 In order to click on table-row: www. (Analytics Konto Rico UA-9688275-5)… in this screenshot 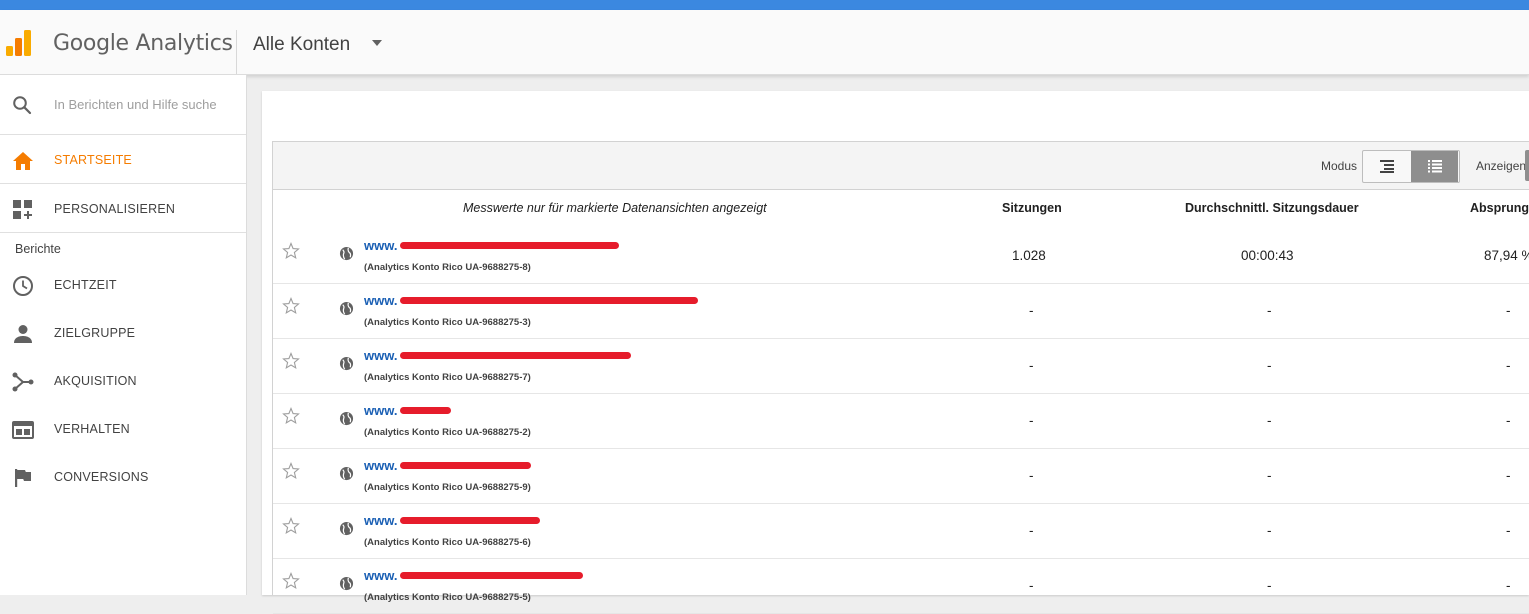, I will do `click(901, 586)`.